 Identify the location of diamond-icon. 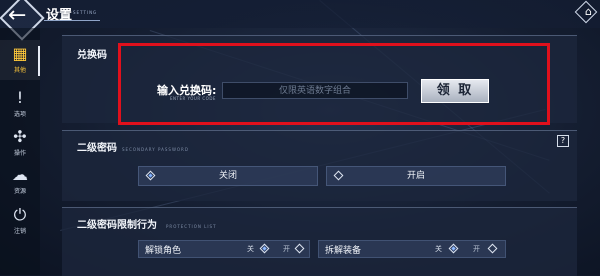
(338, 175).